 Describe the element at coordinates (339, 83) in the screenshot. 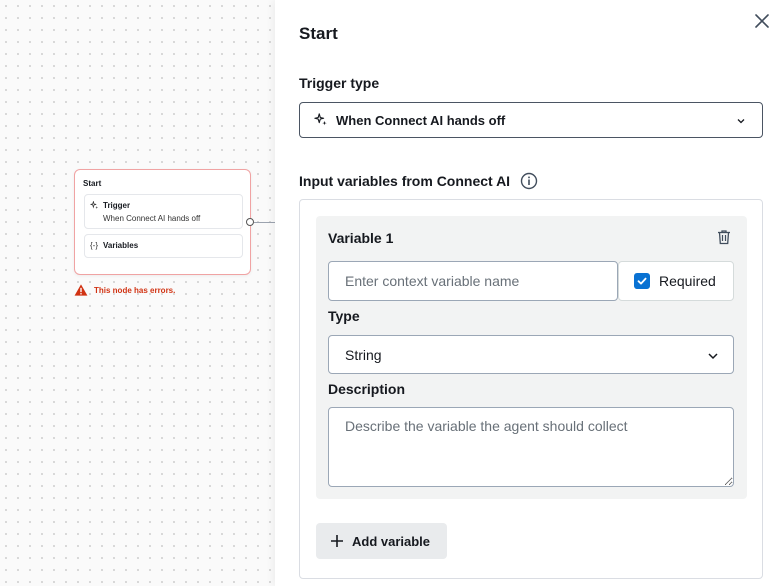

I see `trigger-type-label: Trigger type` at that location.